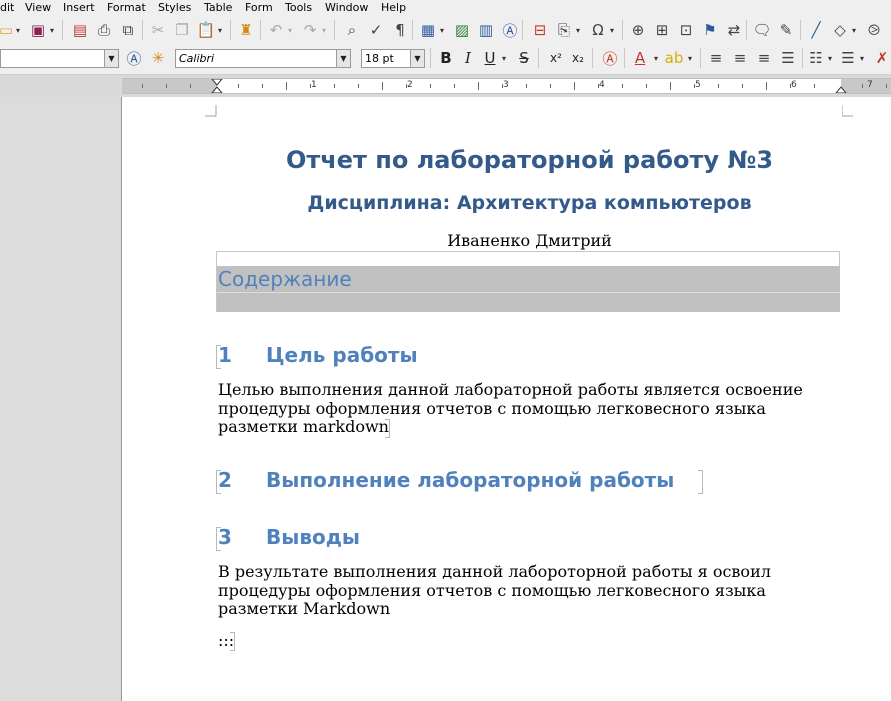 The image size is (891, 701). What do you see at coordinates (854, 30) in the screenshot?
I see `shapes-dropdown-icon: ▾` at bounding box center [854, 30].